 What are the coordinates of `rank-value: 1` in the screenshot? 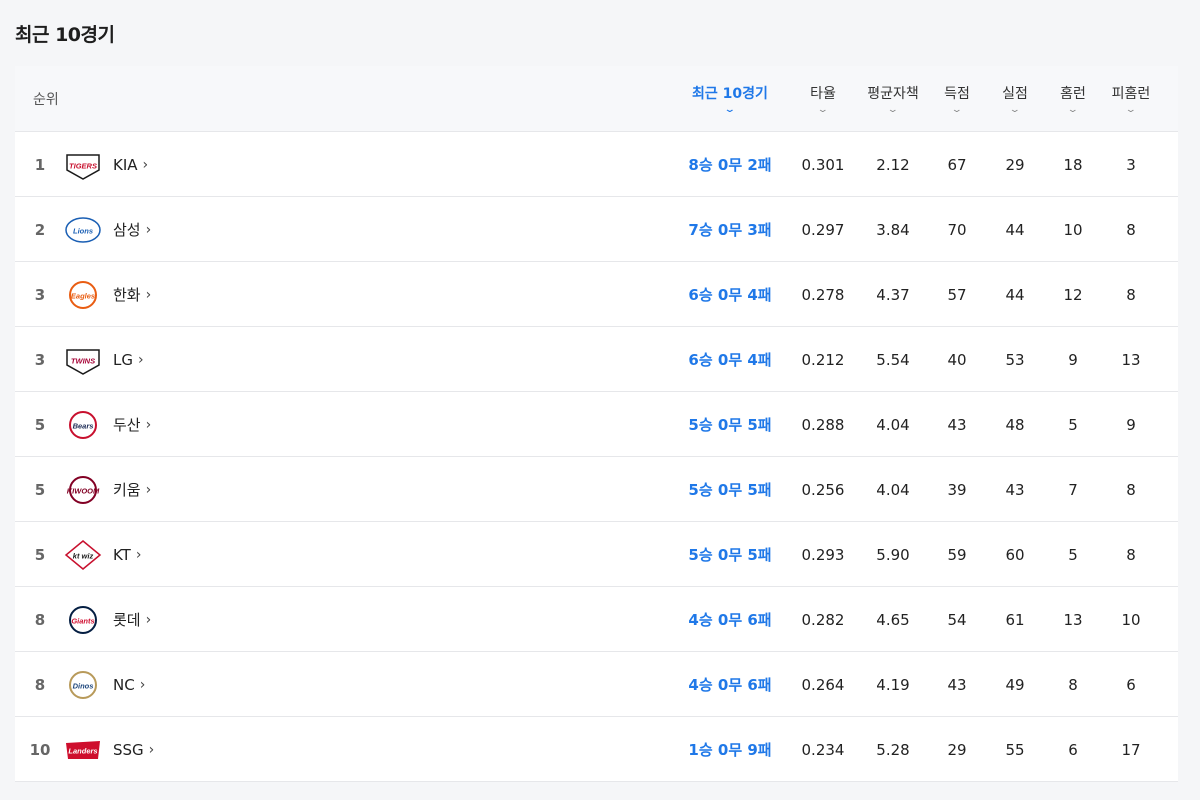 It's located at (40, 164).